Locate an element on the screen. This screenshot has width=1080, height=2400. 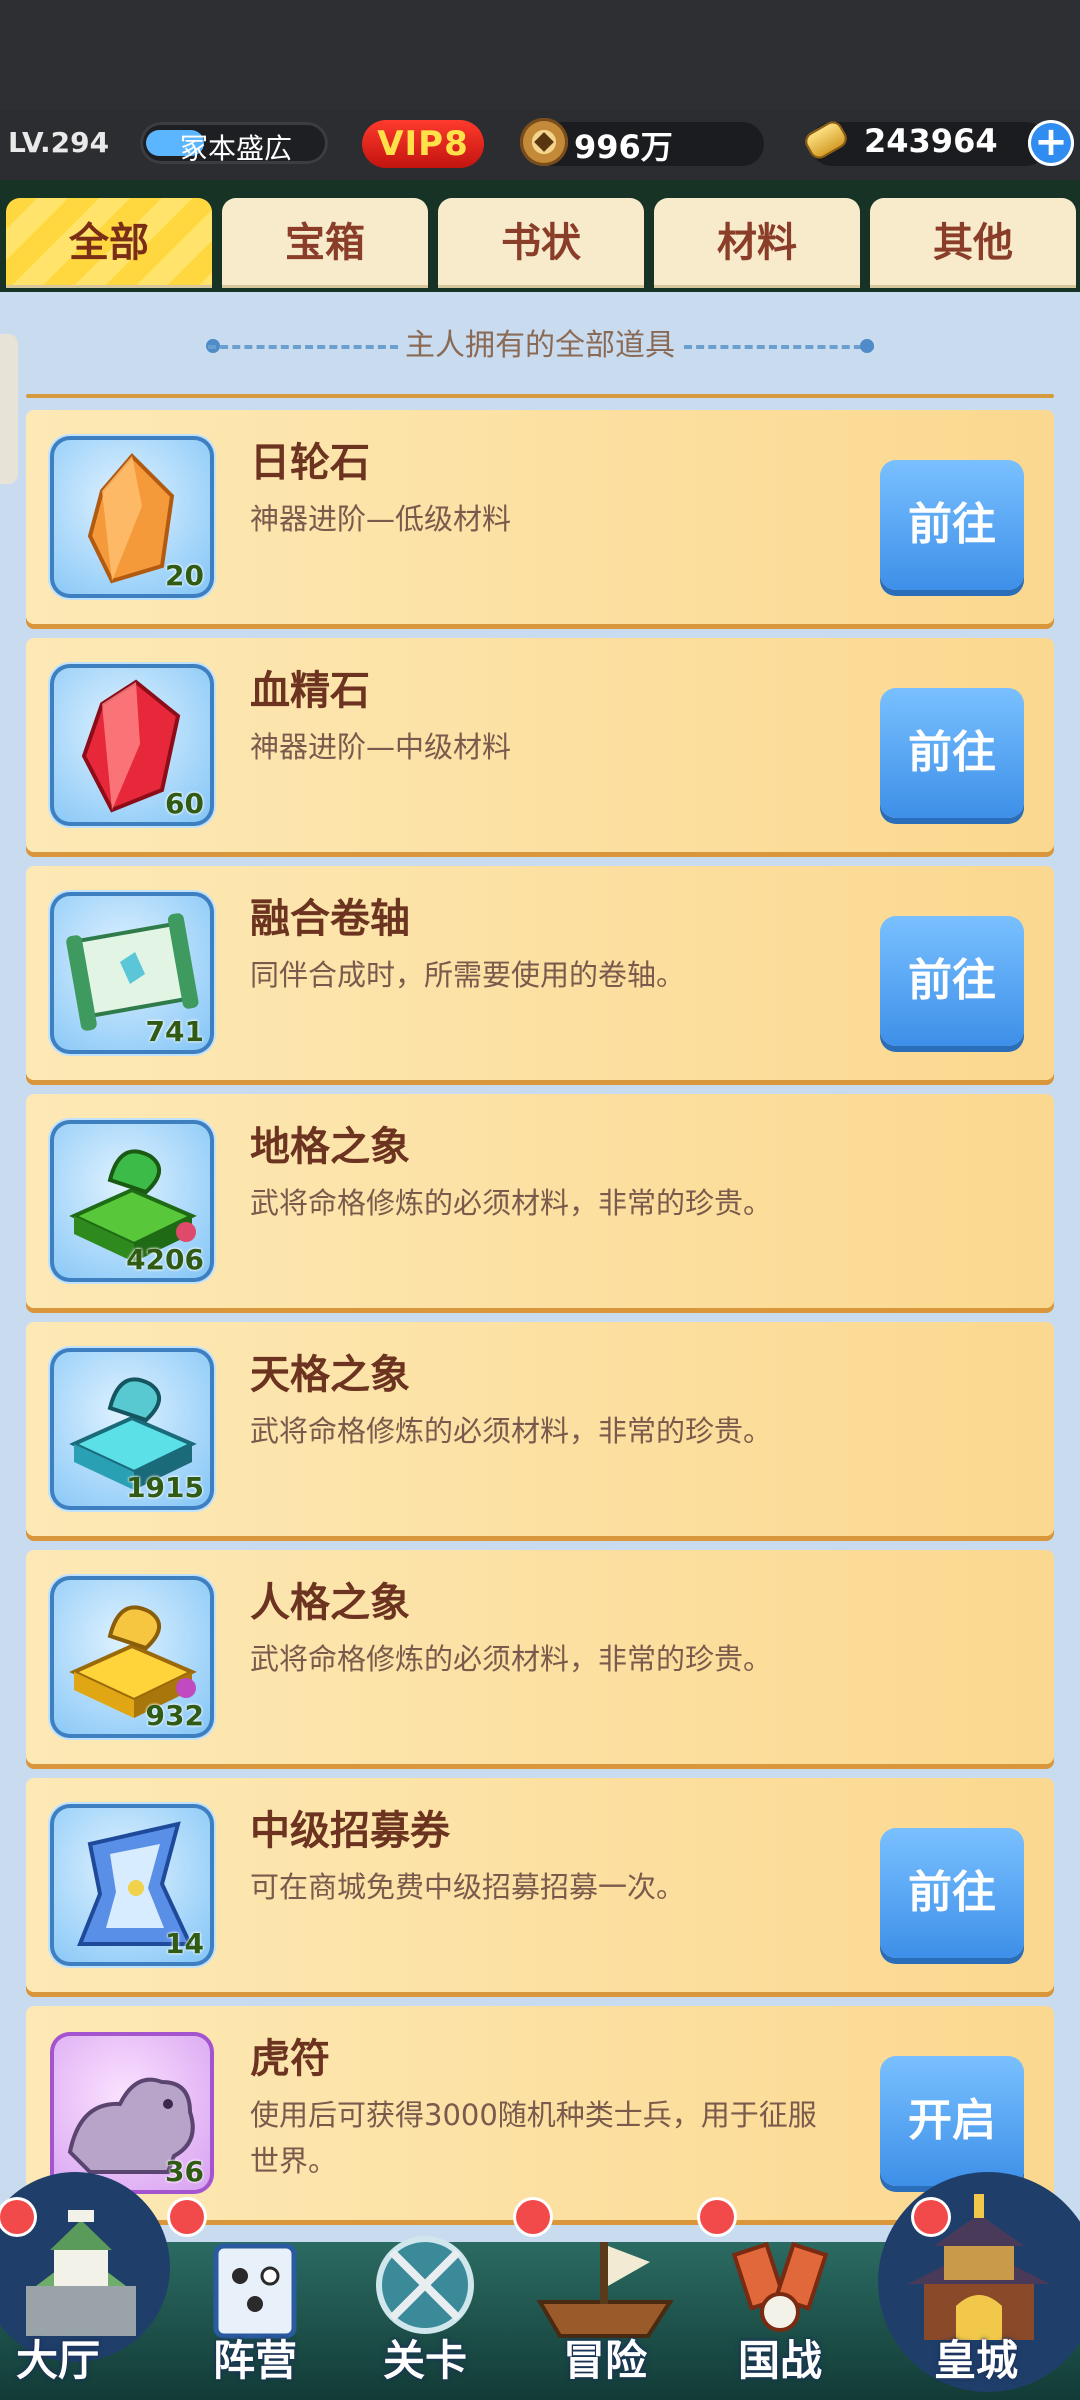
player-name-pill: 冢本盛広 is located at coordinates (234, 143).